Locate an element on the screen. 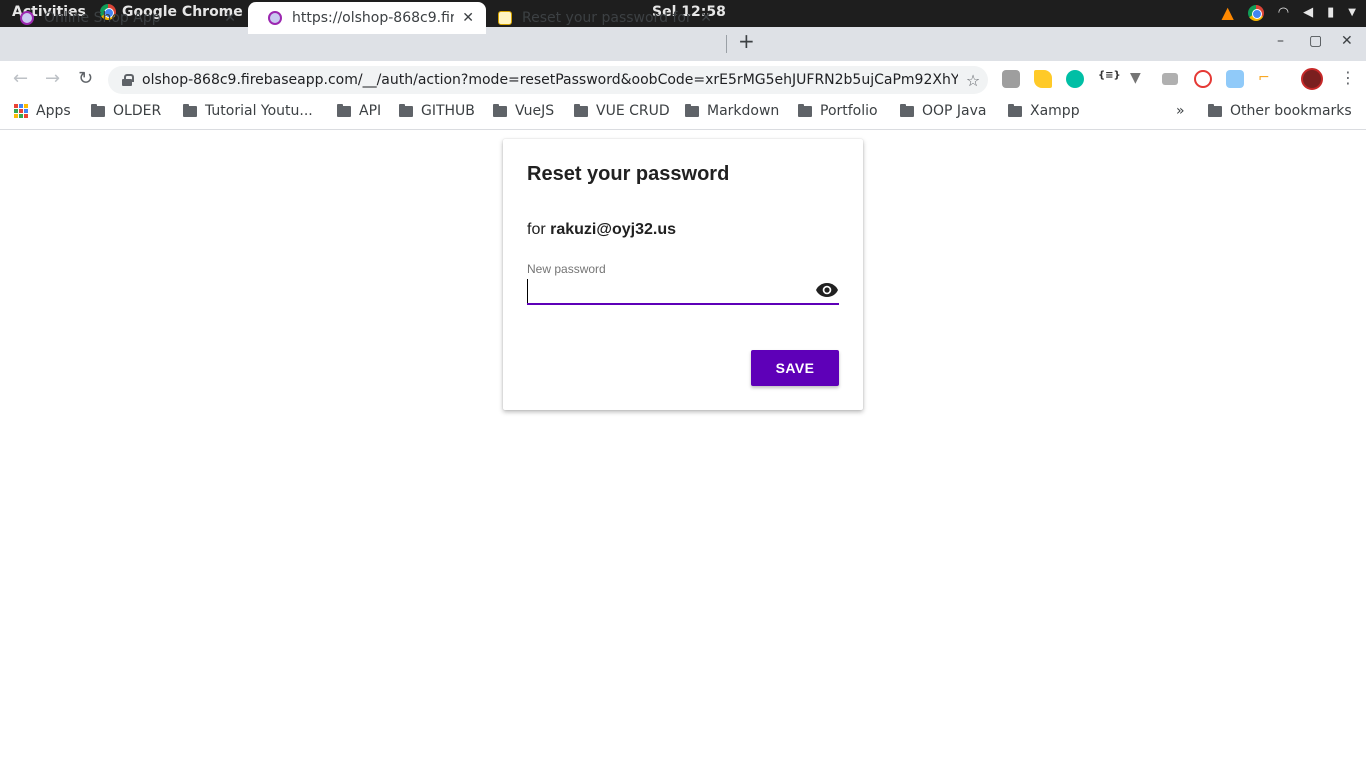 Image resolution: width=1366 pixels, height=768 pixels. firebase-extension-icon is located at coordinates (1043, 79).